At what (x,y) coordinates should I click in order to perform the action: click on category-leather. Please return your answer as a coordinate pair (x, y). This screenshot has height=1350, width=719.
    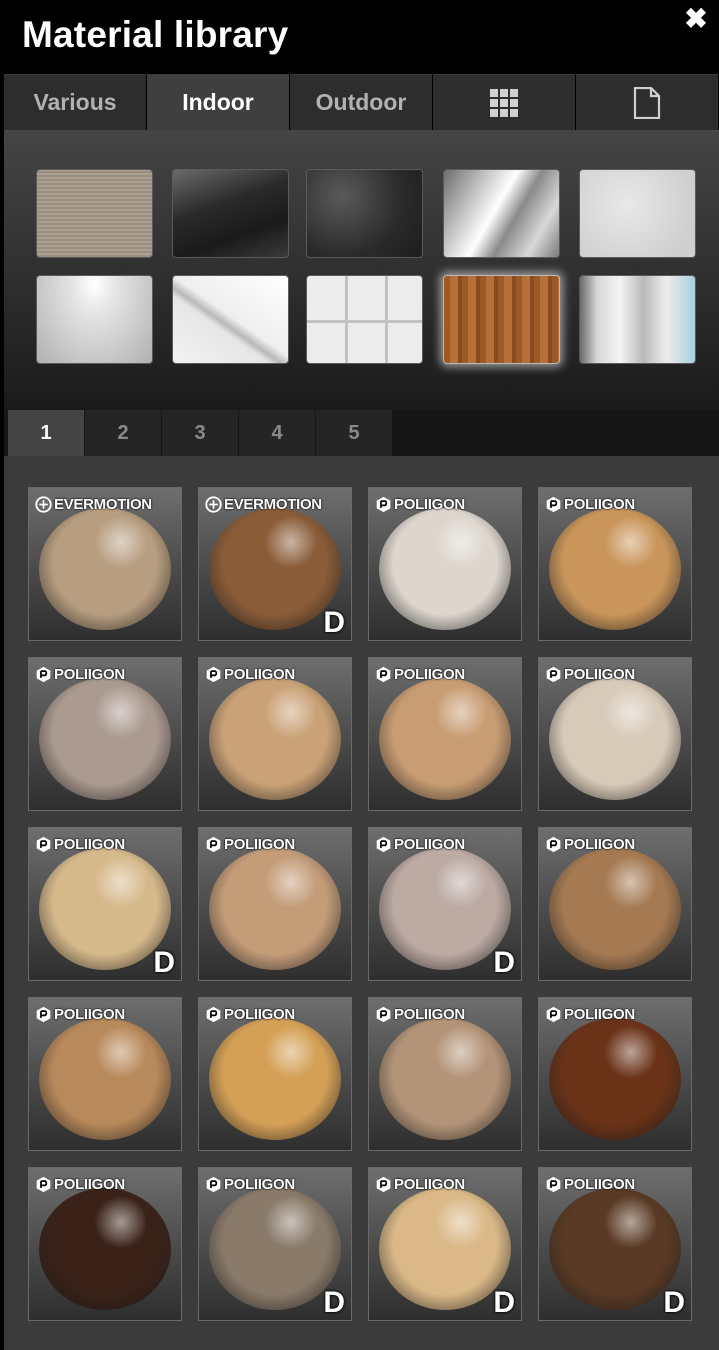
    Looking at the image, I should click on (364, 213).